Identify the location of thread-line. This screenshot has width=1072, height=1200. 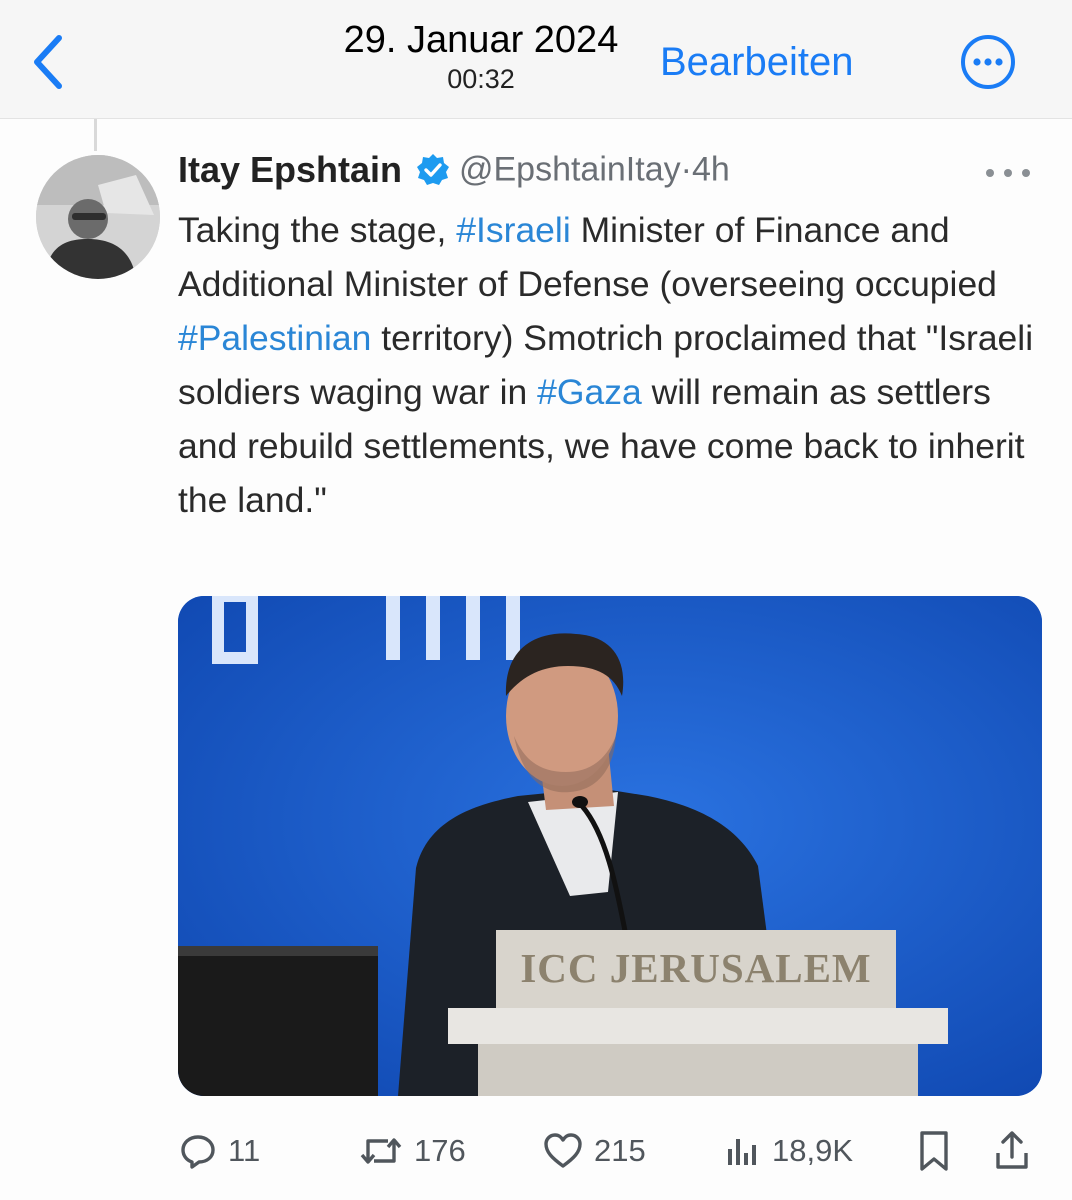
(95, 135).